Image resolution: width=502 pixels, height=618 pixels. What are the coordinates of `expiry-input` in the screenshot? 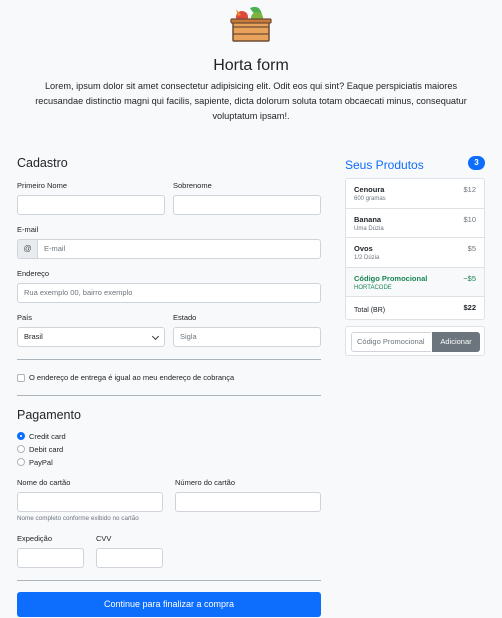 It's located at (50, 558).